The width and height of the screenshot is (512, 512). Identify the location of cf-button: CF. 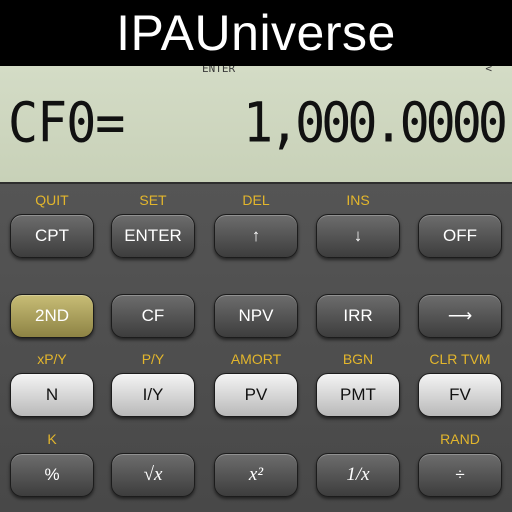
(153, 316).